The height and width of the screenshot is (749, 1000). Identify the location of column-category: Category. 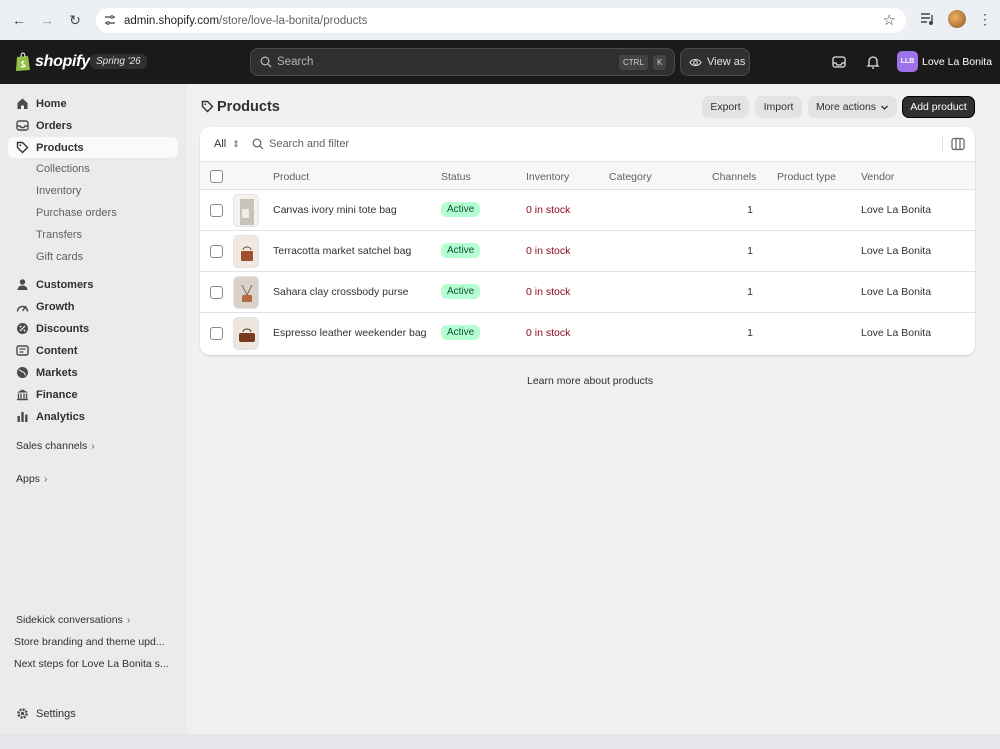
(630, 177).